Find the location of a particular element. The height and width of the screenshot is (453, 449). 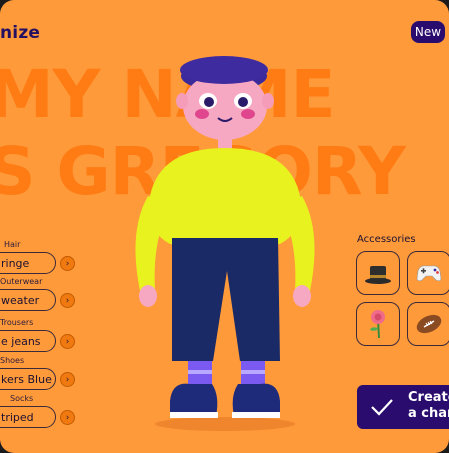

game-controller-icon is located at coordinates (429, 273).